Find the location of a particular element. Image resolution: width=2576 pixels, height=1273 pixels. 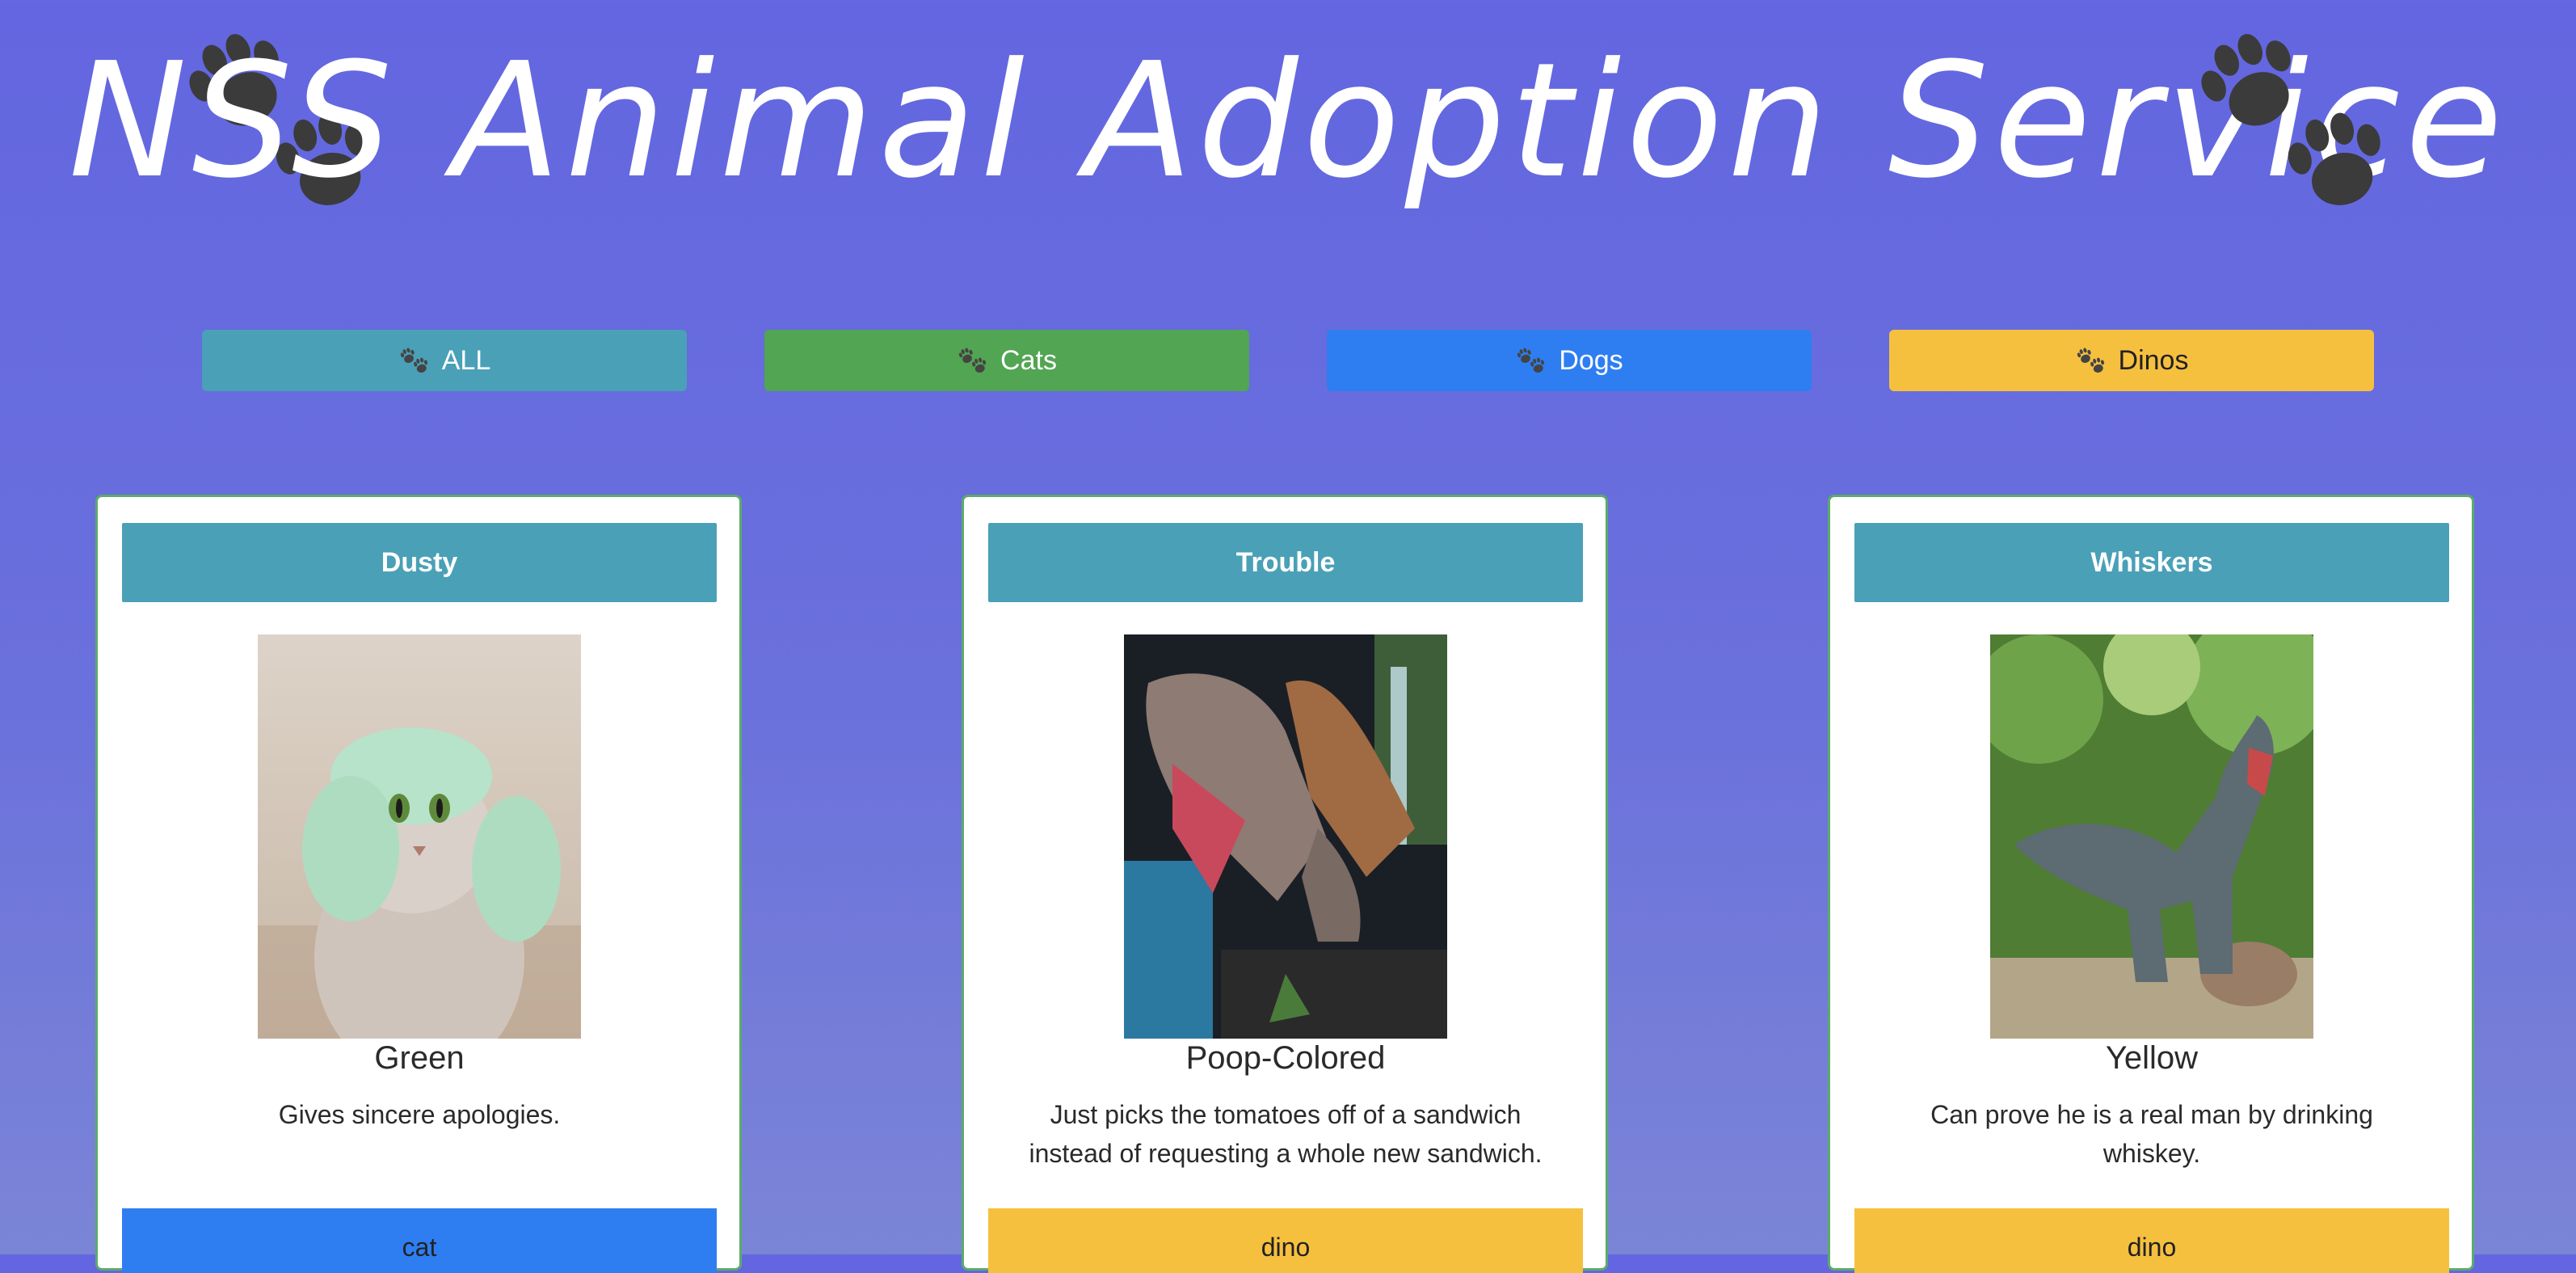

filter-all-label: ALL is located at coordinates (466, 360).